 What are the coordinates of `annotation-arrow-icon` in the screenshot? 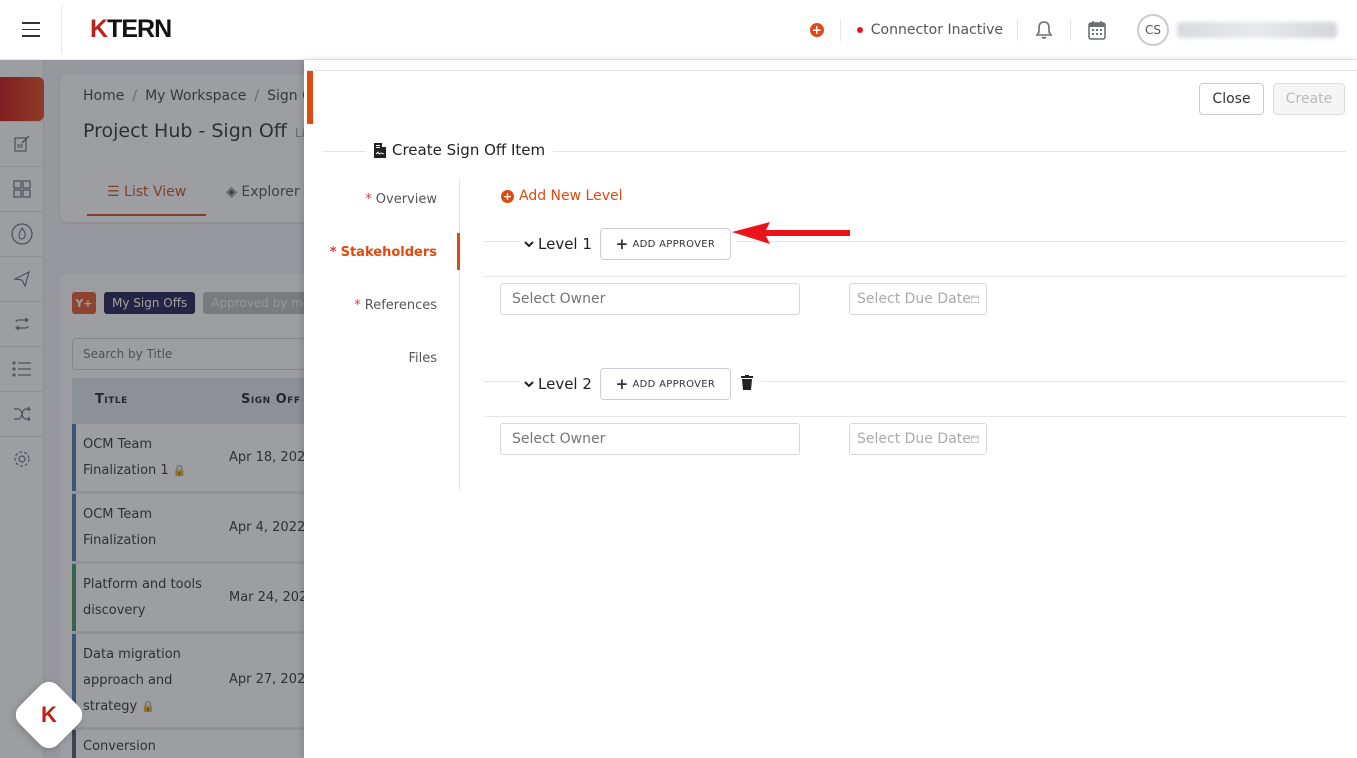 It's located at (791, 233).